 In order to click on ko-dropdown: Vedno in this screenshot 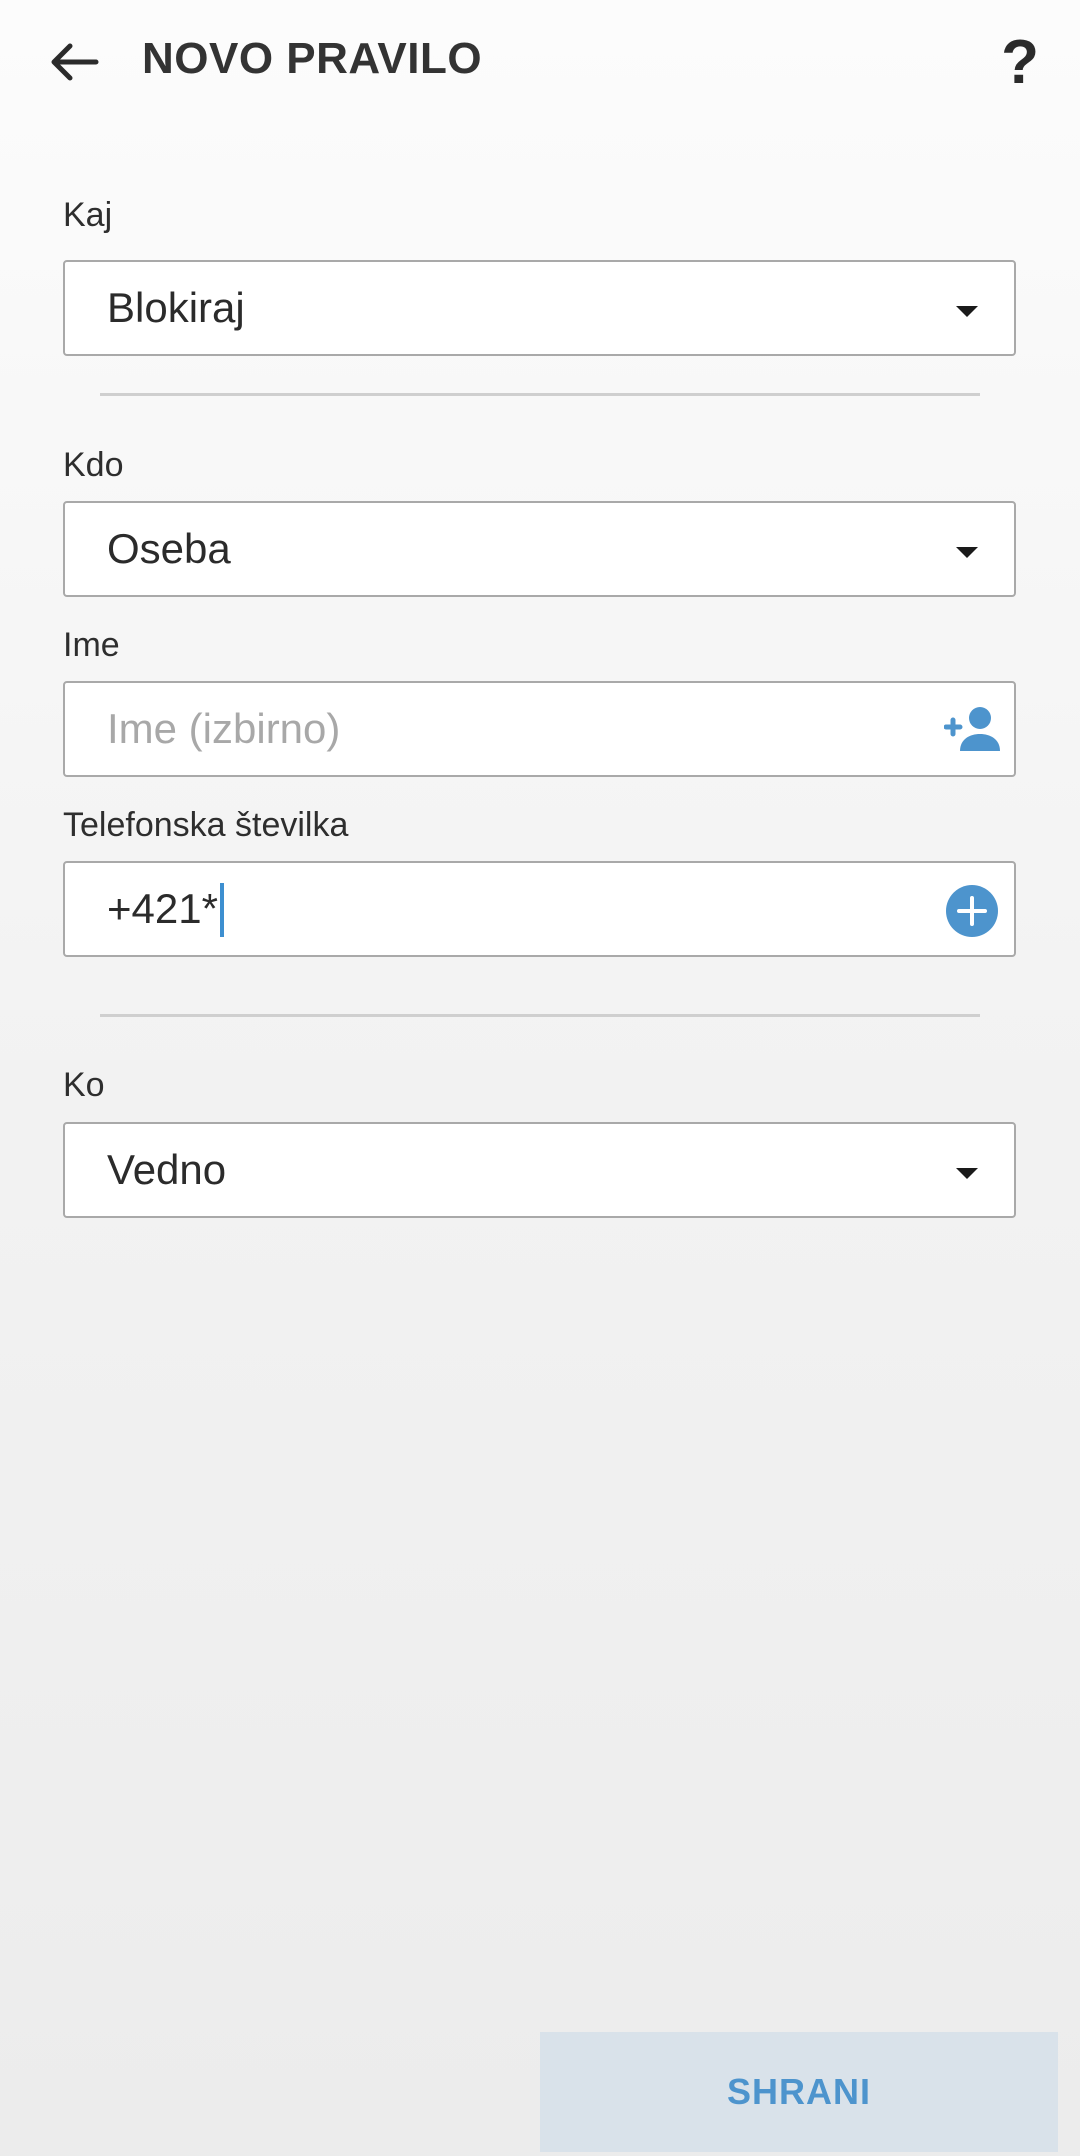, I will do `click(539, 1170)`.